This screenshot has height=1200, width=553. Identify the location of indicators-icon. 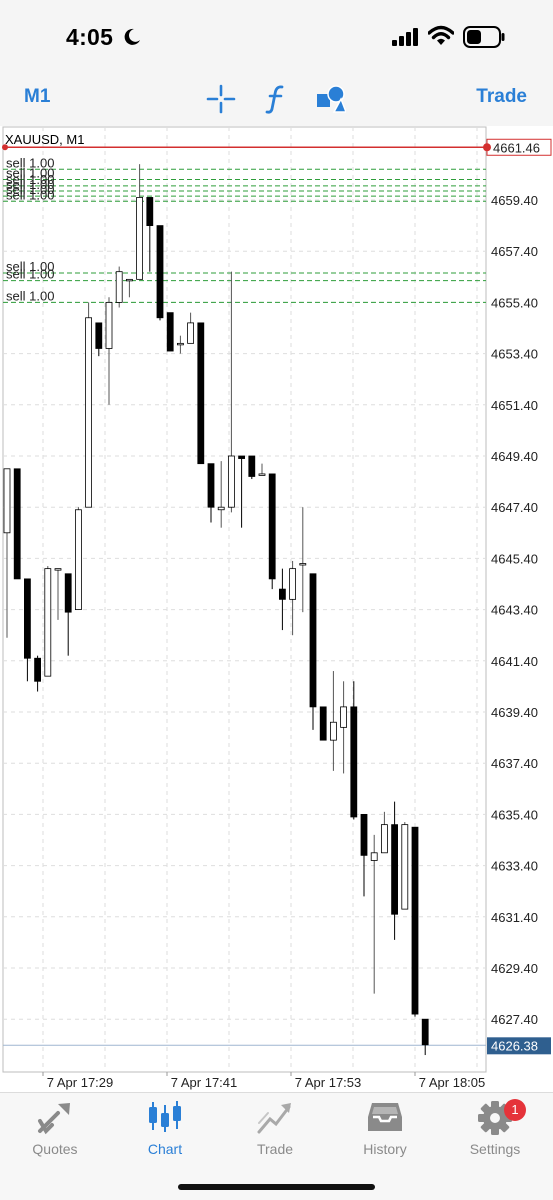
(277, 99).